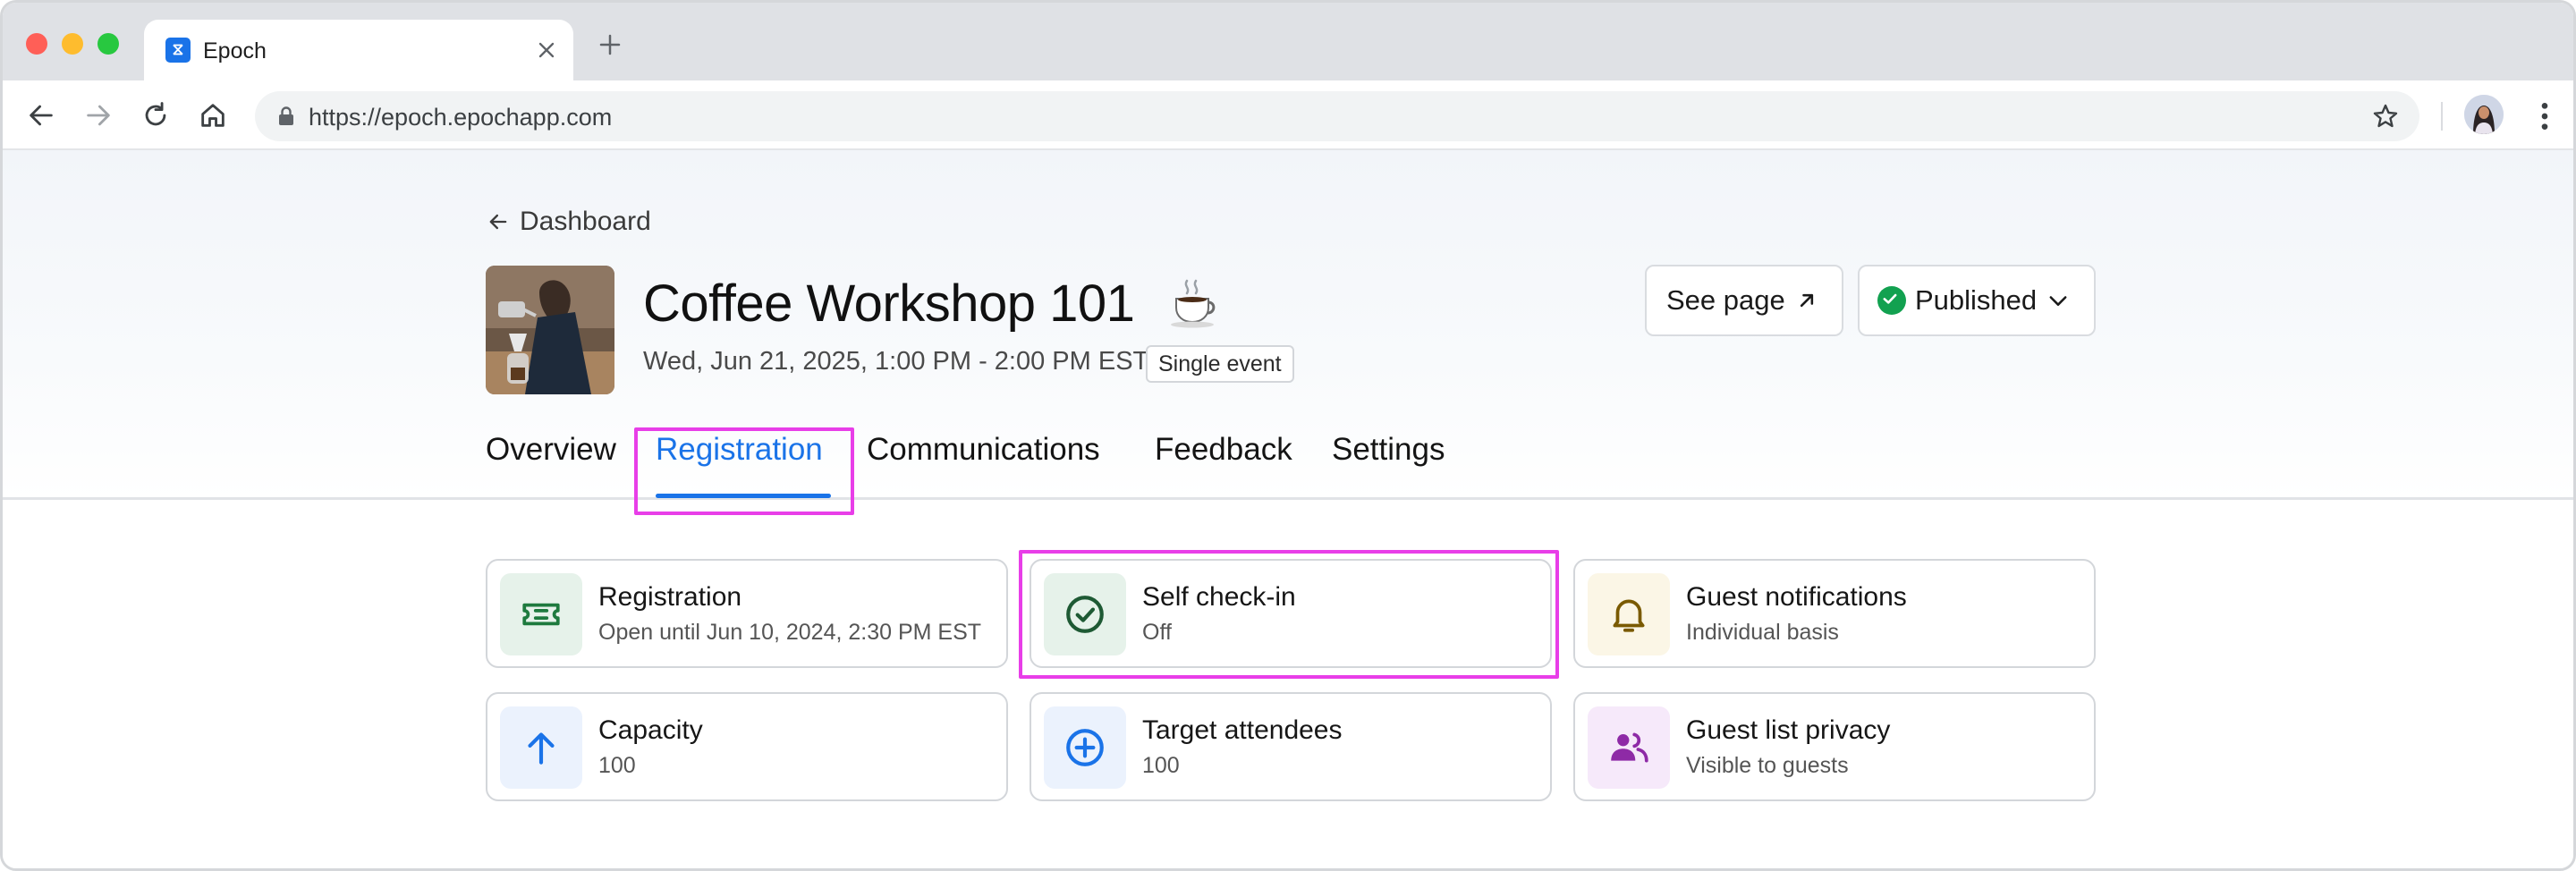  What do you see at coordinates (650, 730) in the screenshot?
I see `card-title: Capacity` at bounding box center [650, 730].